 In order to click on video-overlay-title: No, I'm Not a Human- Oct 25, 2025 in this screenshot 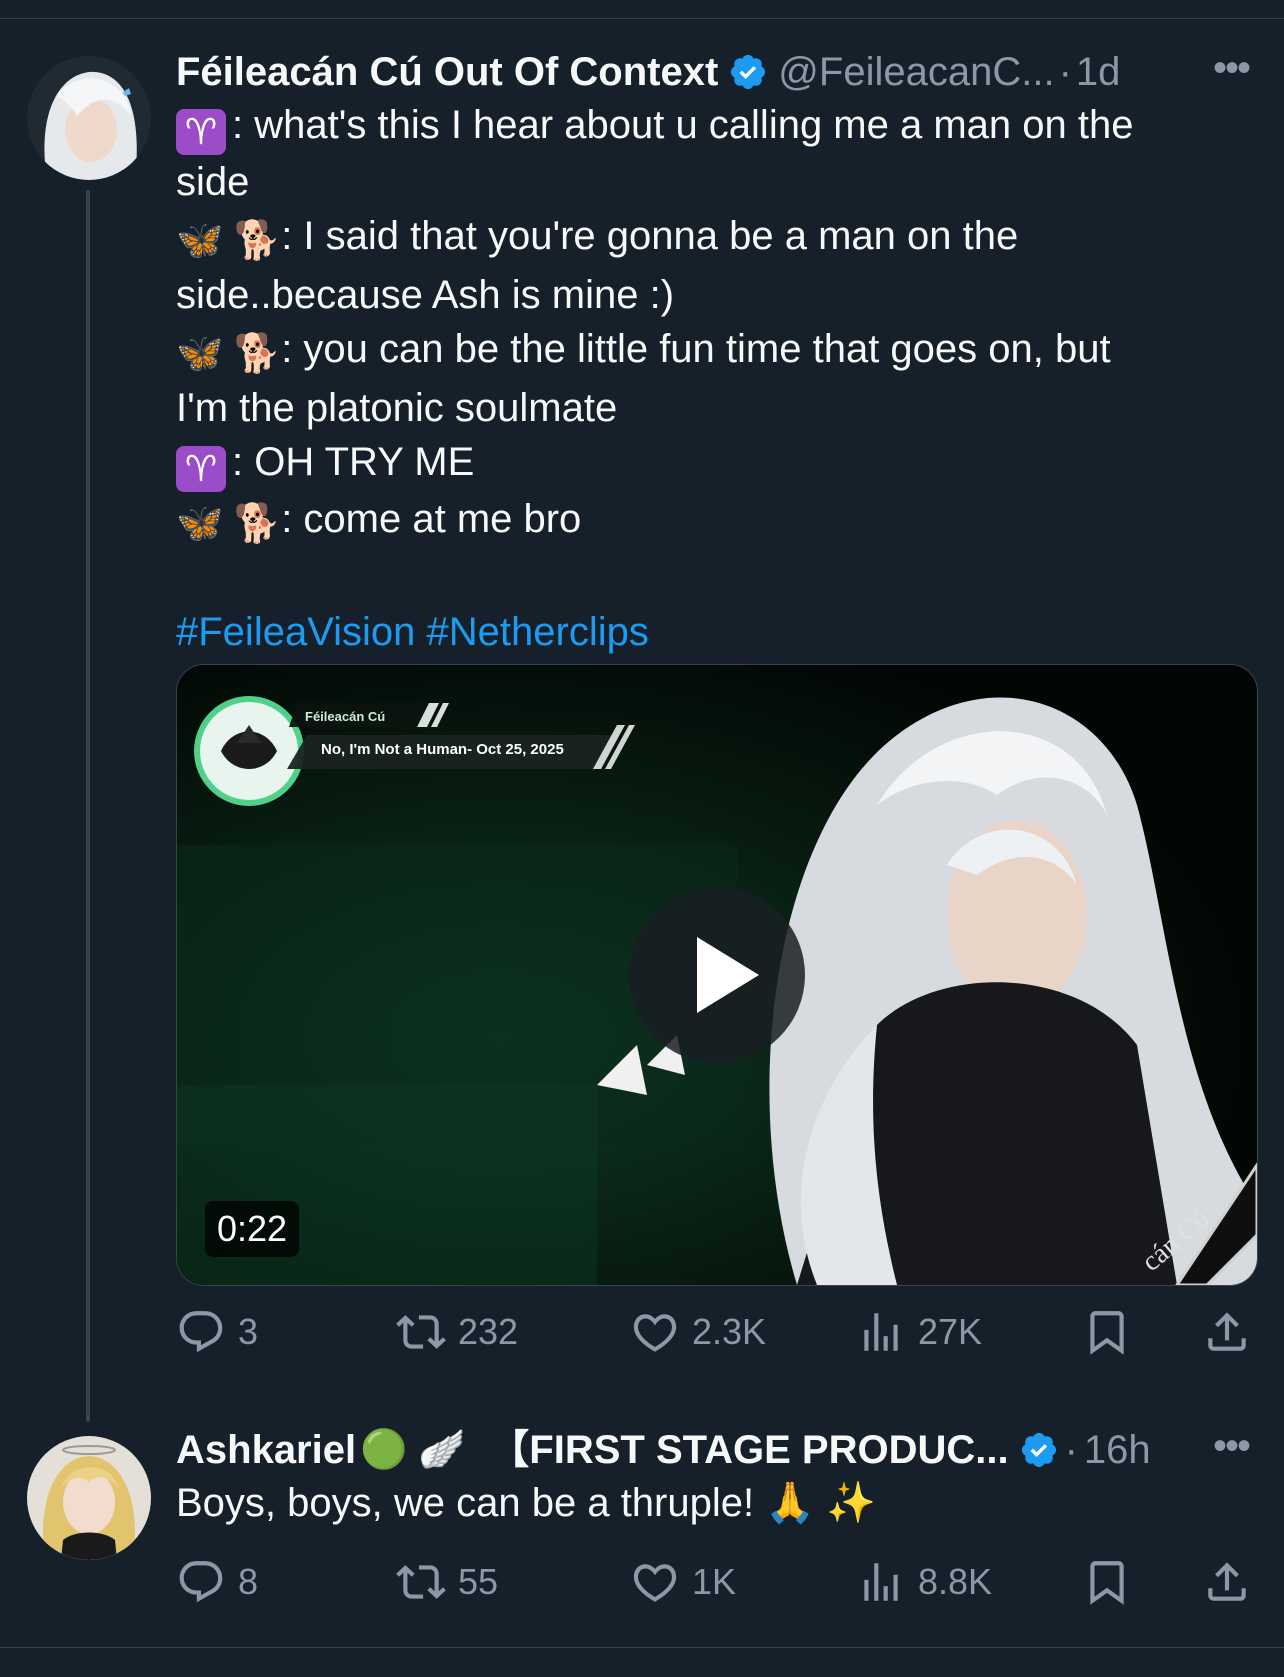, I will do `click(442, 749)`.